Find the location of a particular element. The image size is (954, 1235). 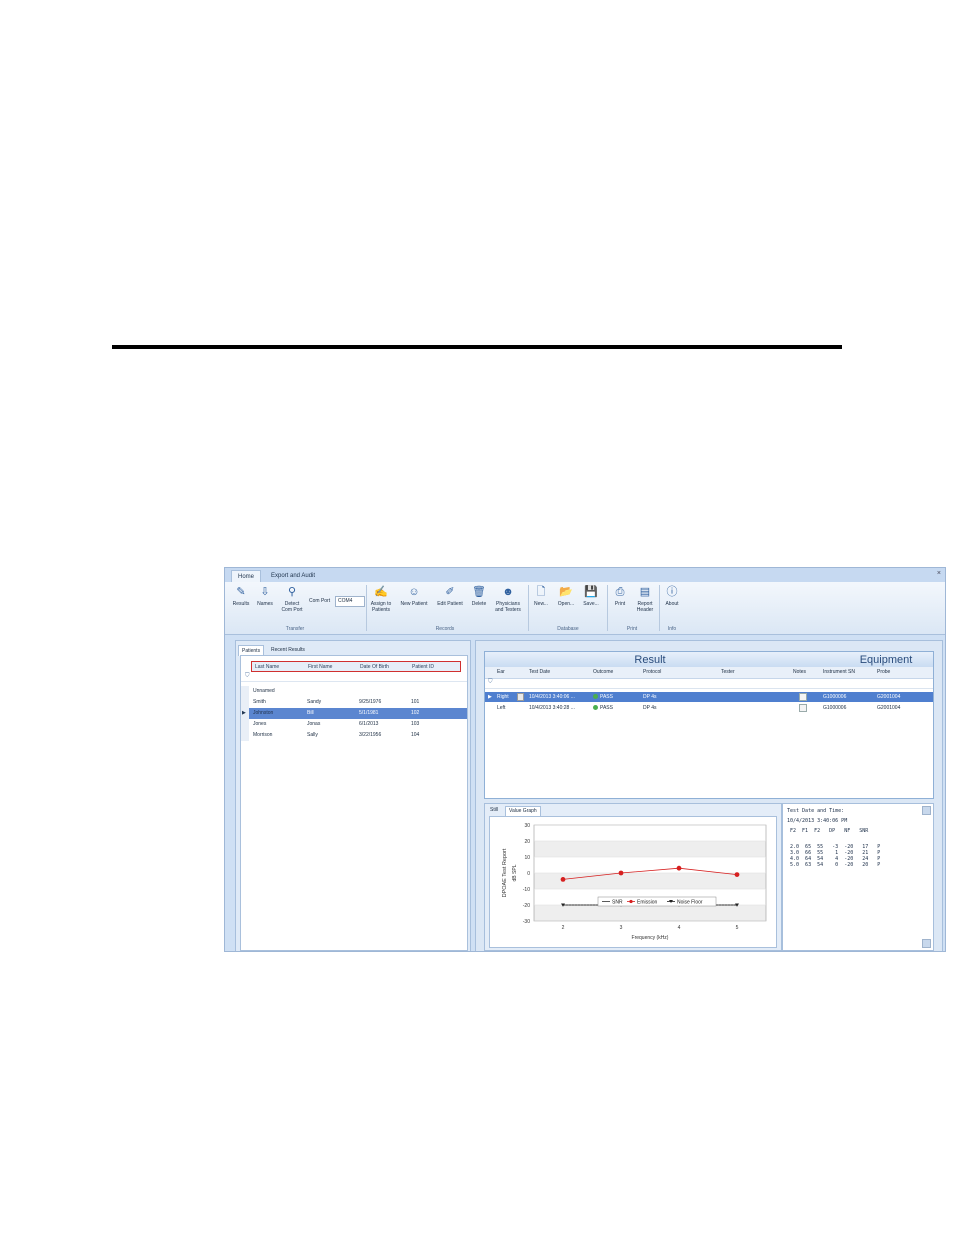

section-equipment-title: Equipment is located at coordinates (886, 660).